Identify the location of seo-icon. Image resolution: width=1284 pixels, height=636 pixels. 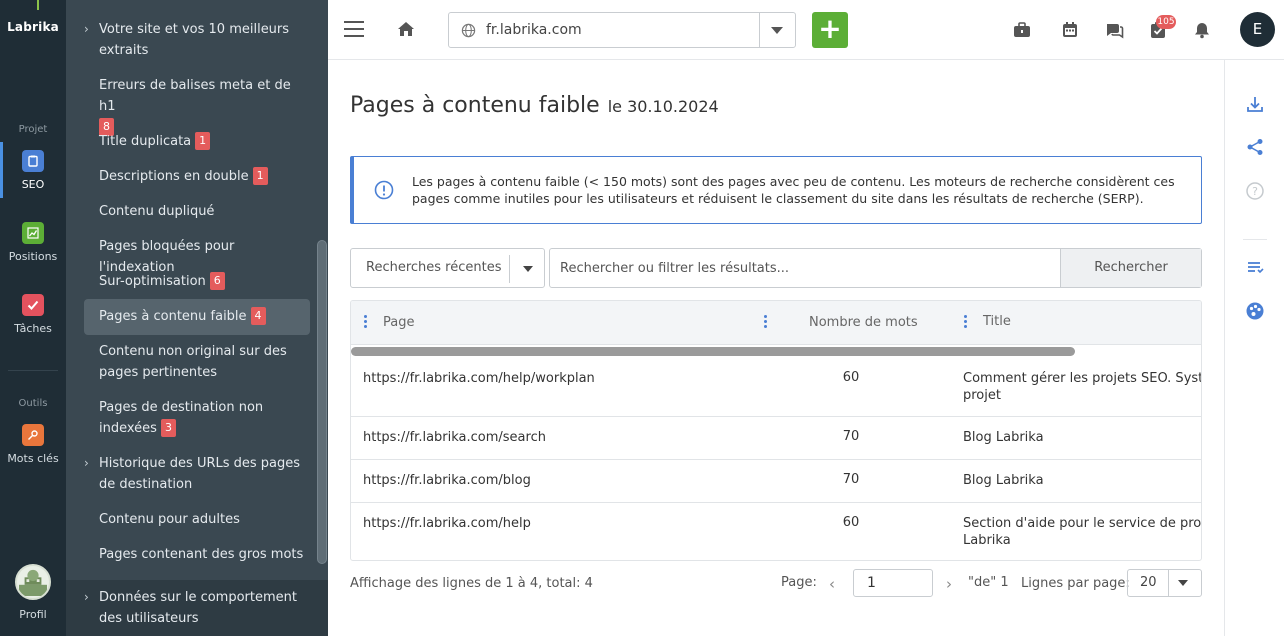
(33, 161).